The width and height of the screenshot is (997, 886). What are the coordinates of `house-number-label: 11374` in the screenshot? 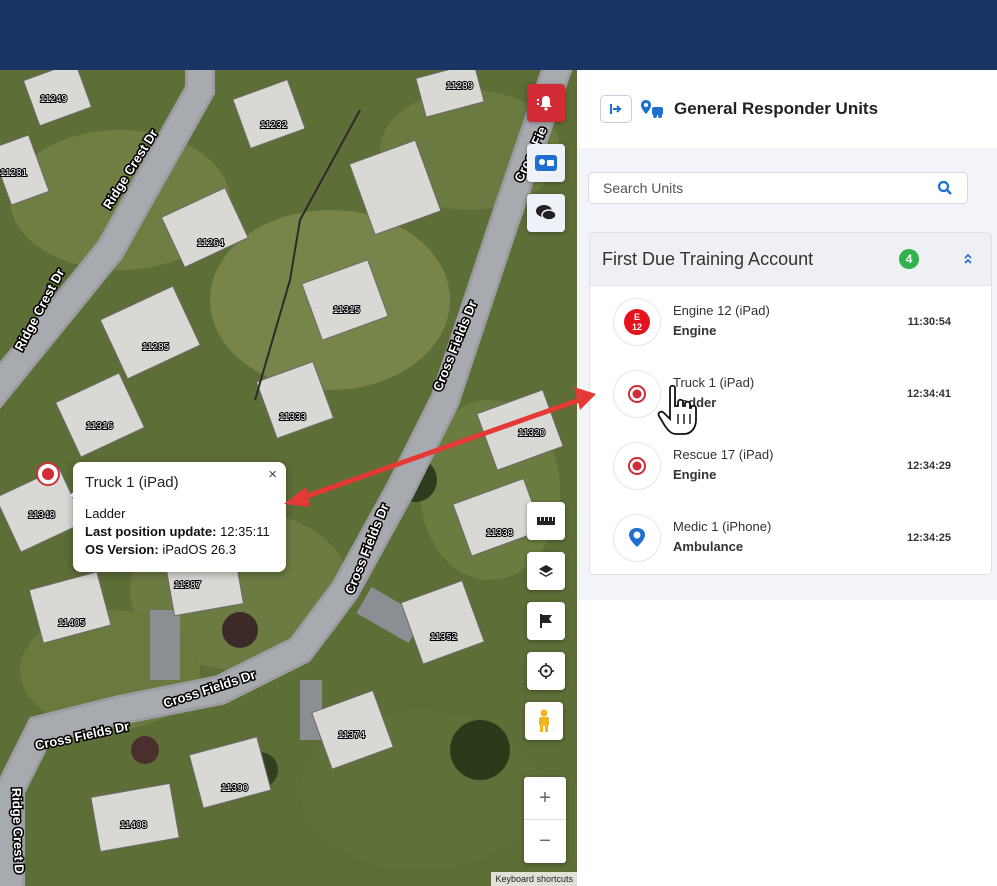 It's located at (352, 735).